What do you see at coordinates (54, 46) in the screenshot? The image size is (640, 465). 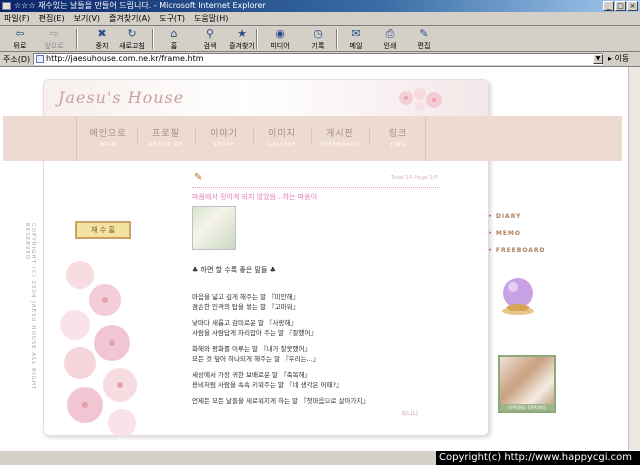 I see `toolbar-button-label: 앞으로` at bounding box center [54, 46].